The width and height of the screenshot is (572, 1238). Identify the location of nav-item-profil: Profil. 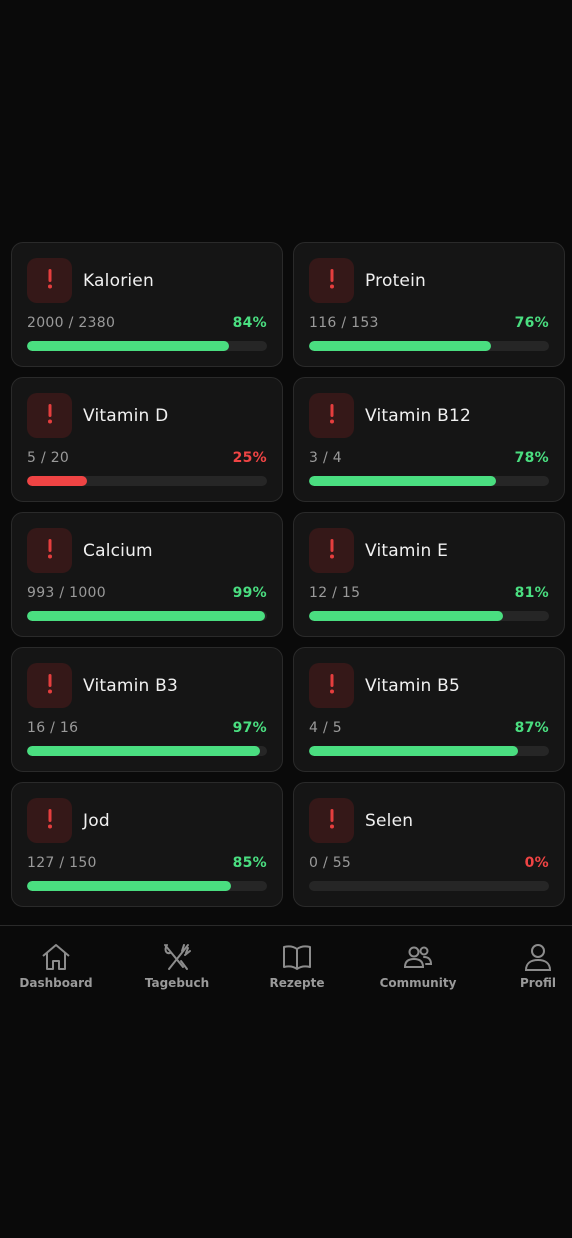
(527, 966).